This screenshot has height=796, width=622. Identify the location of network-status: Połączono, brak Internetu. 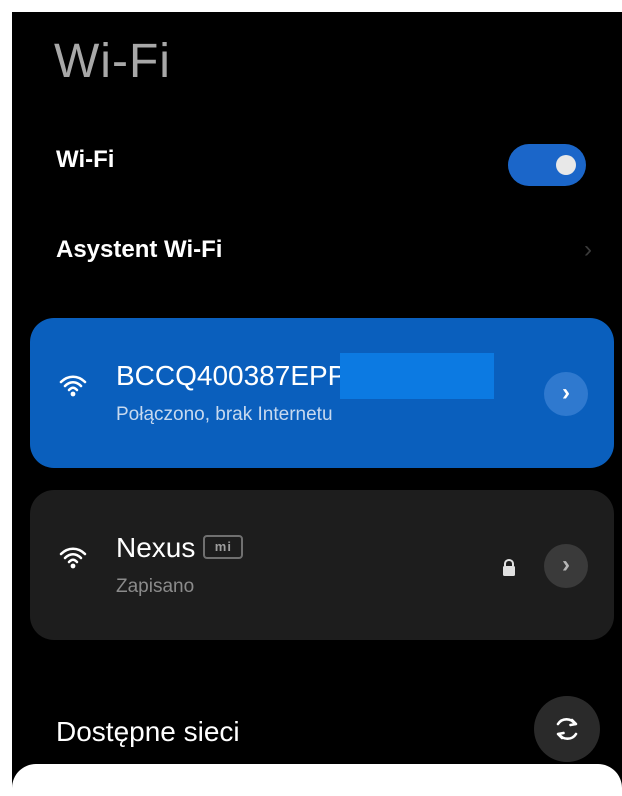
(224, 414).